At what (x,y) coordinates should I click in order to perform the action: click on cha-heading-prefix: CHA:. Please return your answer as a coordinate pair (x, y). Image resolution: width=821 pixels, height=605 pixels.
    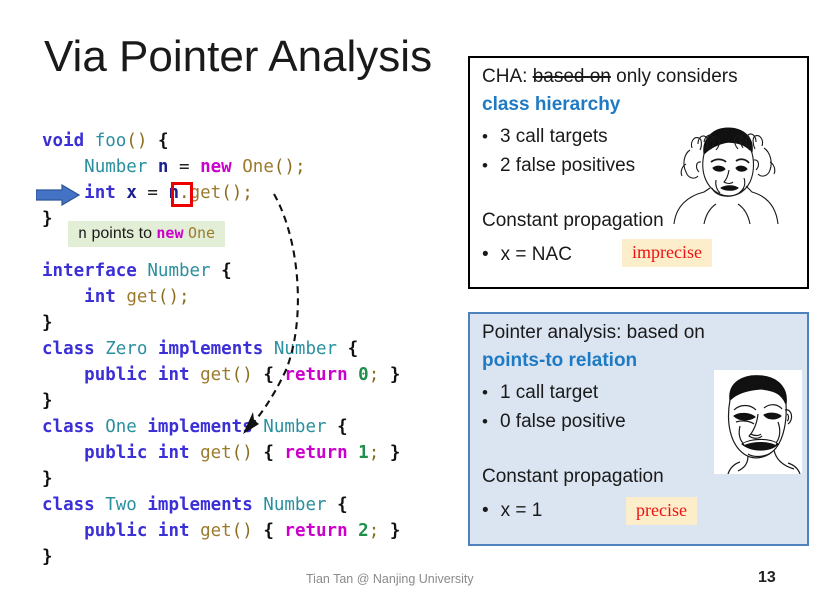
    Looking at the image, I should click on (507, 76).